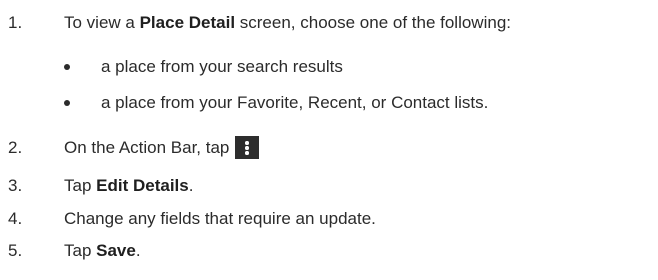 Image resolution: width=658 pixels, height=280 pixels. Describe the element at coordinates (15, 22) in the screenshot. I see `step-number: 1.` at that location.